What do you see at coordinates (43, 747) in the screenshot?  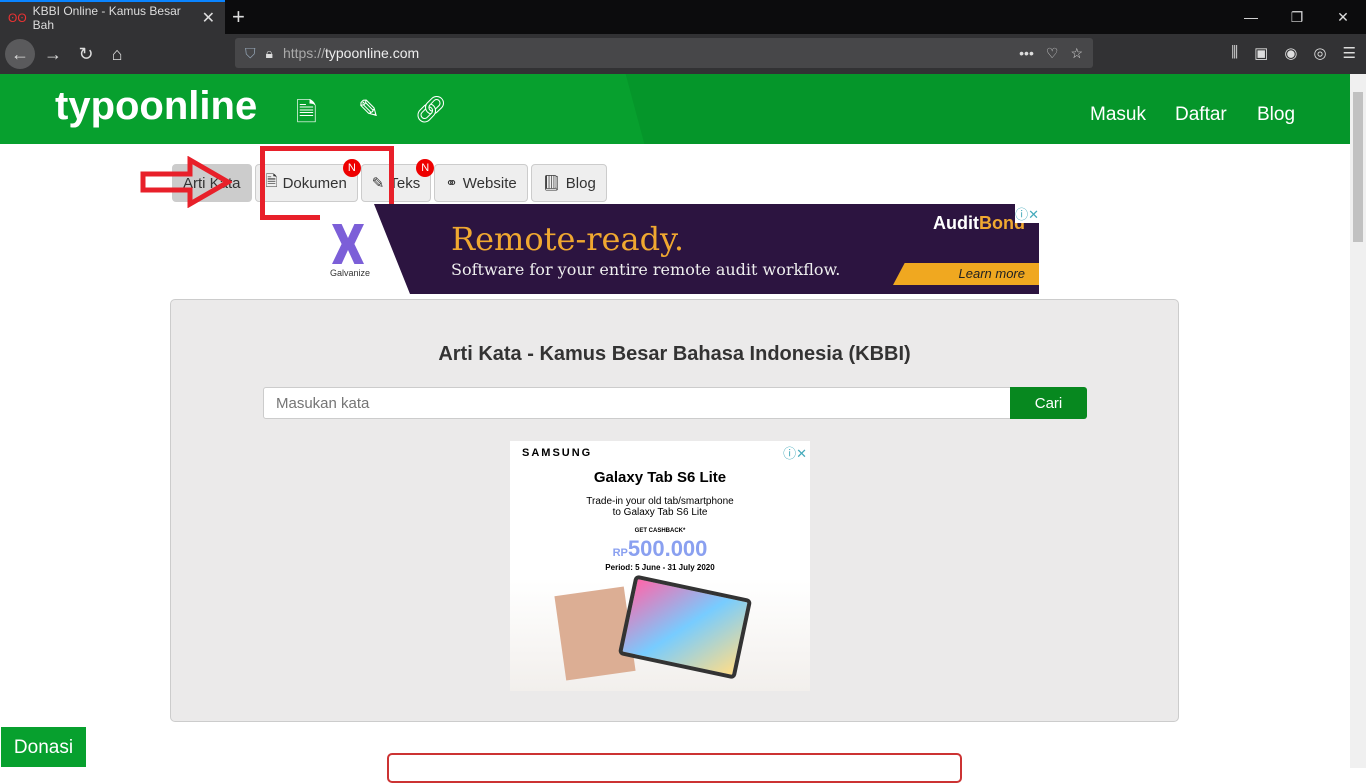 I see `donate-button: Donasi` at bounding box center [43, 747].